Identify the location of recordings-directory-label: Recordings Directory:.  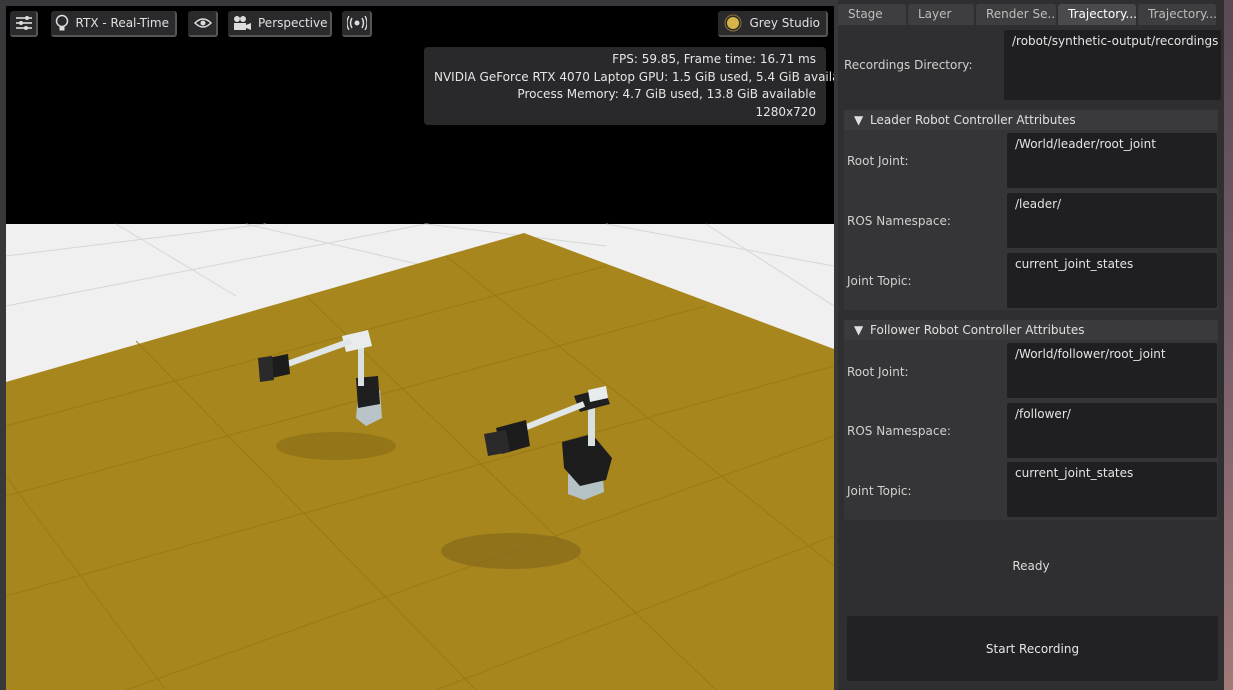
(908, 65).